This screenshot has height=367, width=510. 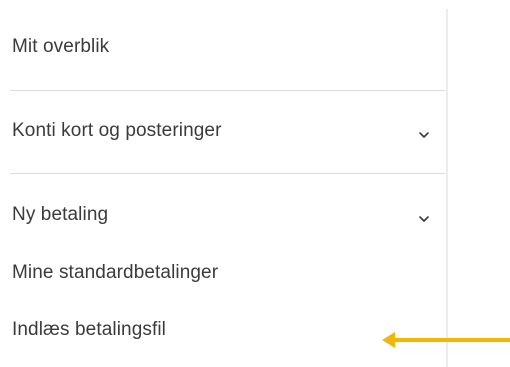 What do you see at coordinates (60, 214) in the screenshot?
I see `sidebar-item-label: Ny betaling` at bounding box center [60, 214].